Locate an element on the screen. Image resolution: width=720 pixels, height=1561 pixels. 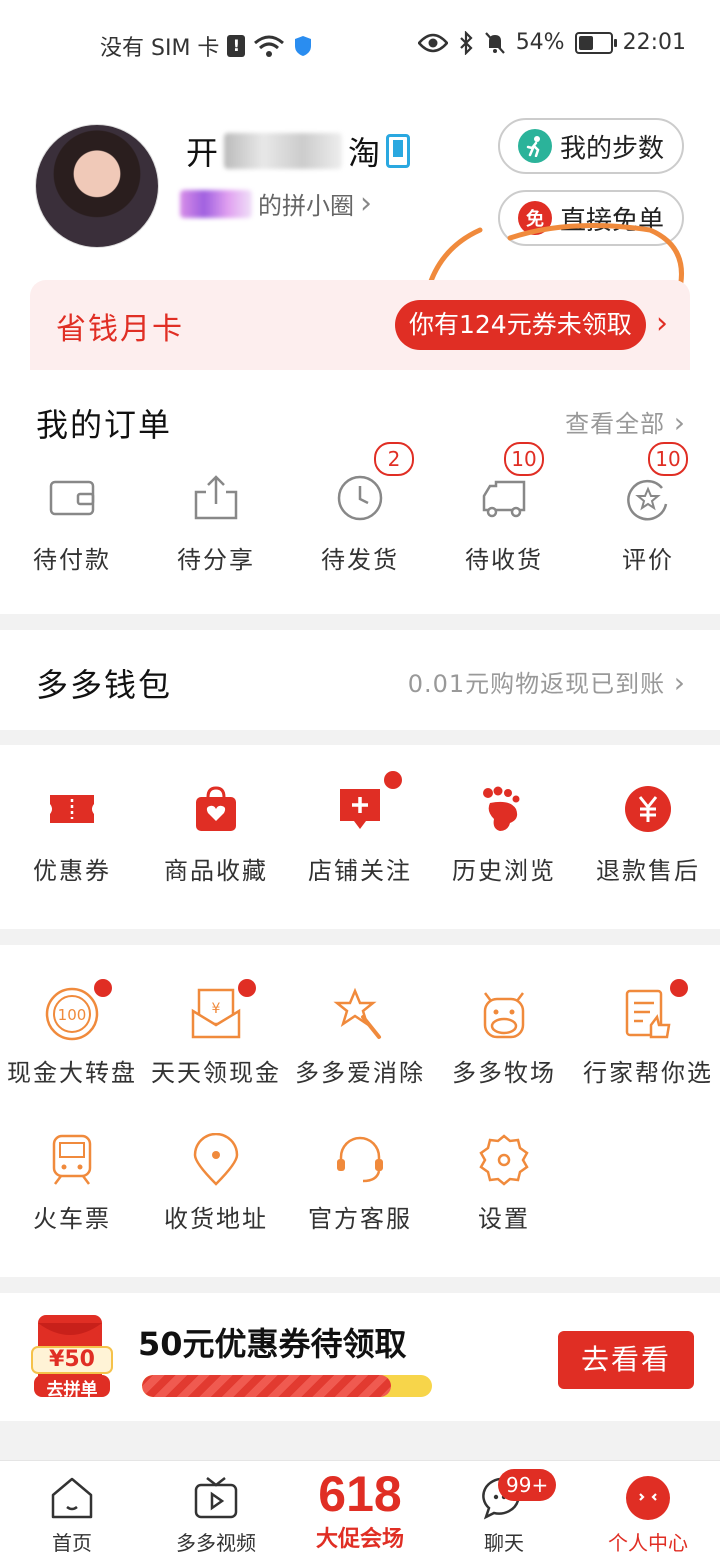
wallet-info: 0.01元购物返现已到账 › is located at coordinates (547, 681).